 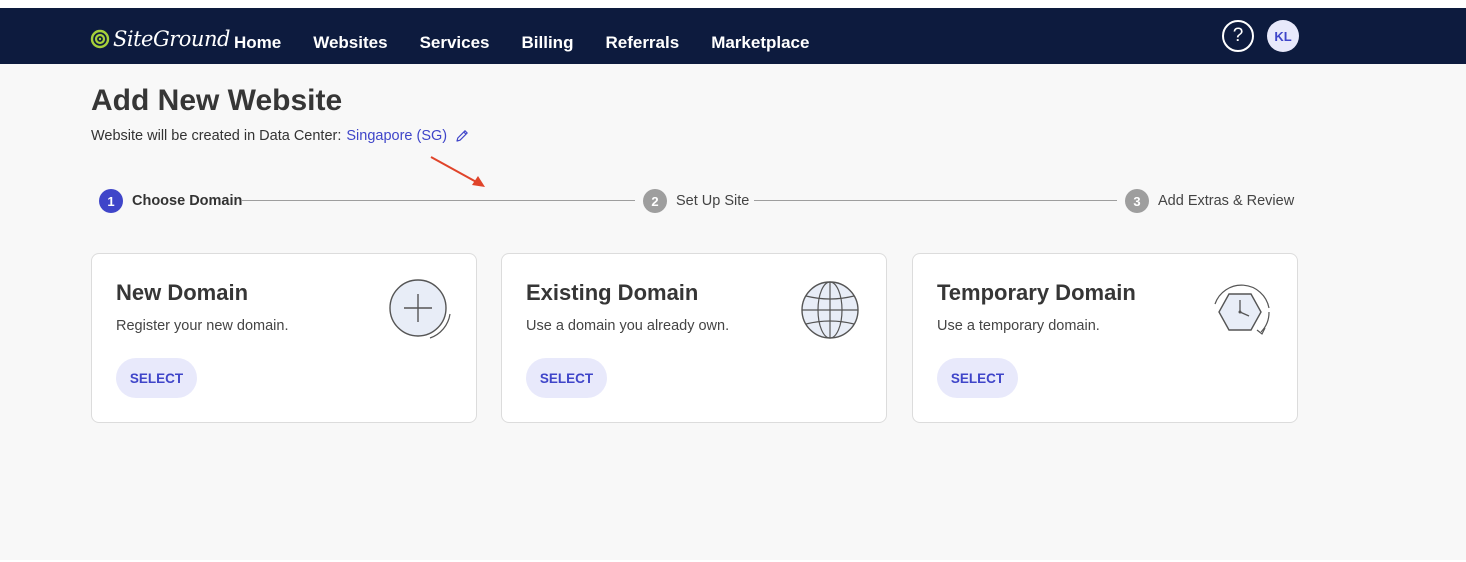 What do you see at coordinates (713, 201) in the screenshot?
I see `step-label: Set Up Site` at bounding box center [713, 201].